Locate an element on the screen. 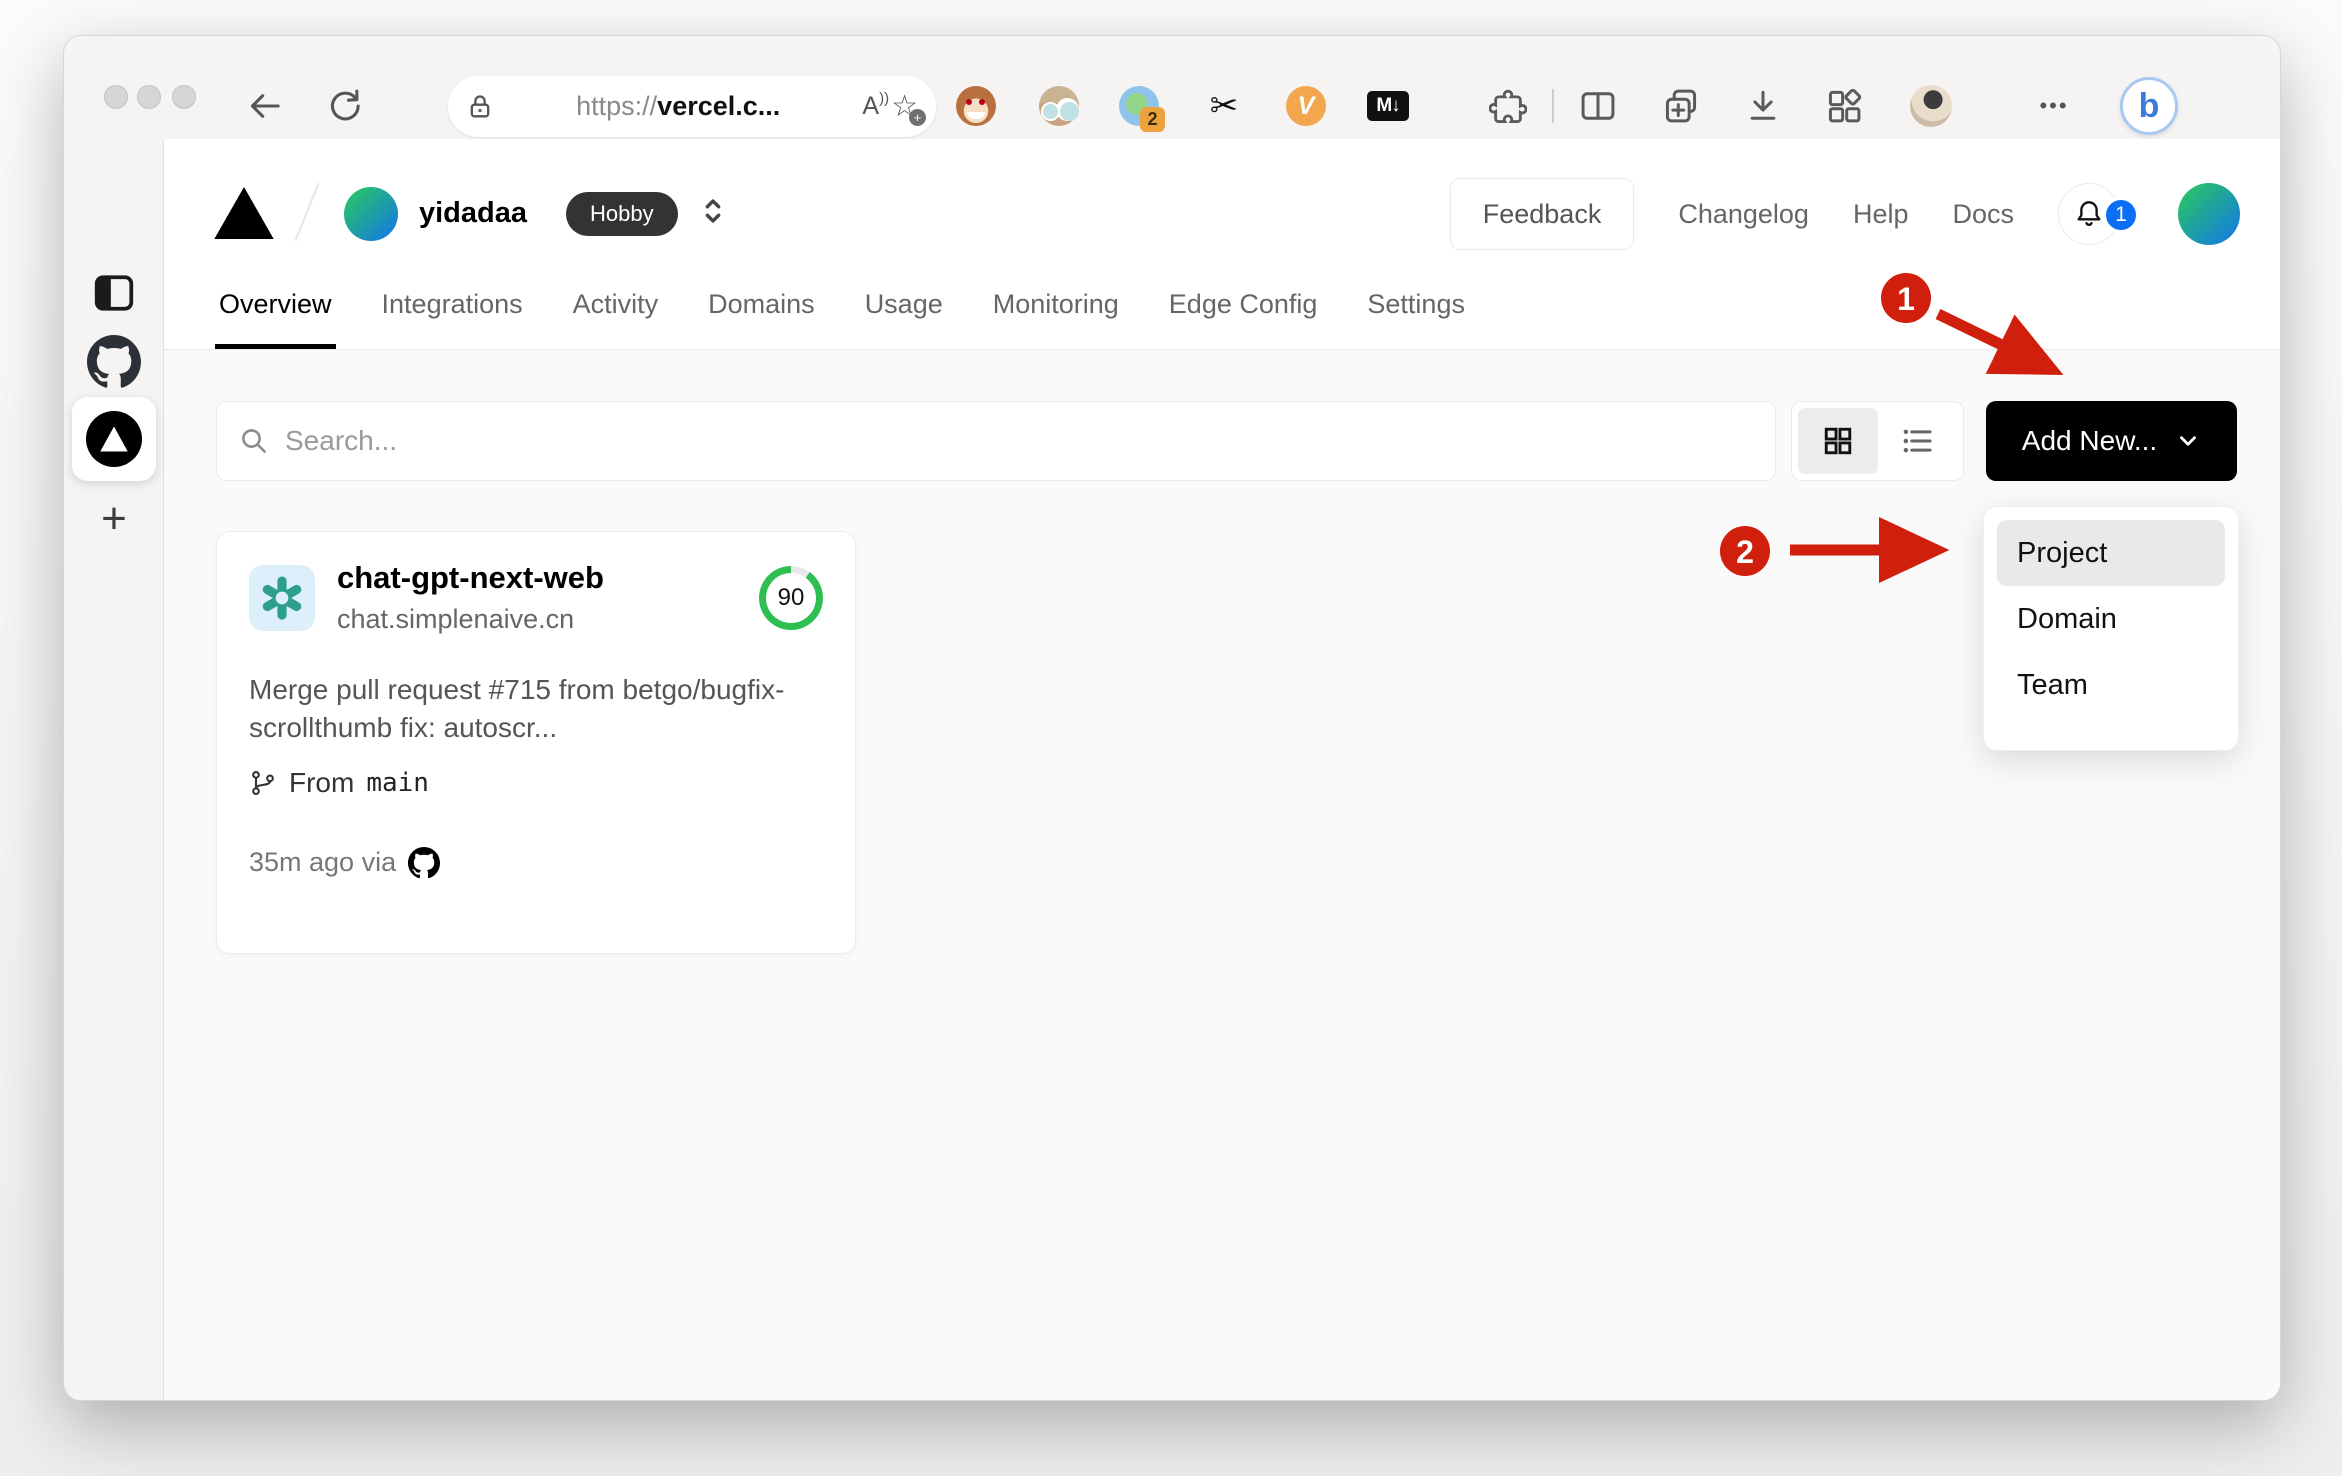 This screenshot has height=1476, width=2342. browser-toolbar: https://vercel.c... A ☆+ 2 ✂ V M↓ is located at coordinates (1172, 87).